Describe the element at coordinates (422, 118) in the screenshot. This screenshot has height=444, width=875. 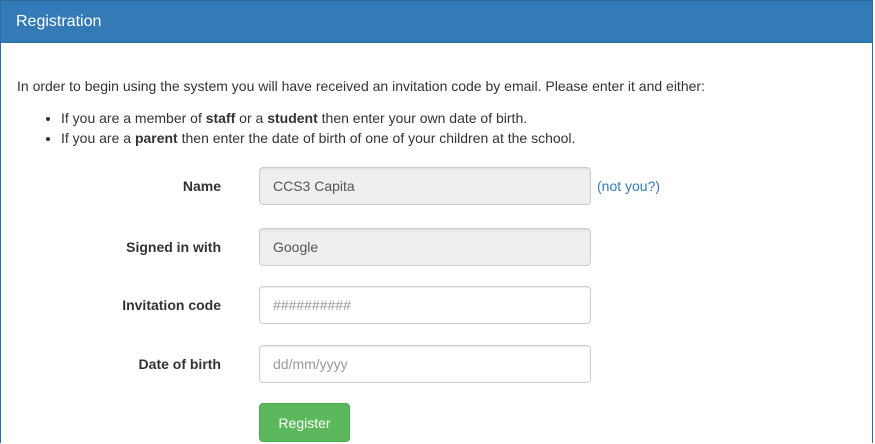
I see `instruction-text: then enter your own date of birth.` at that location.